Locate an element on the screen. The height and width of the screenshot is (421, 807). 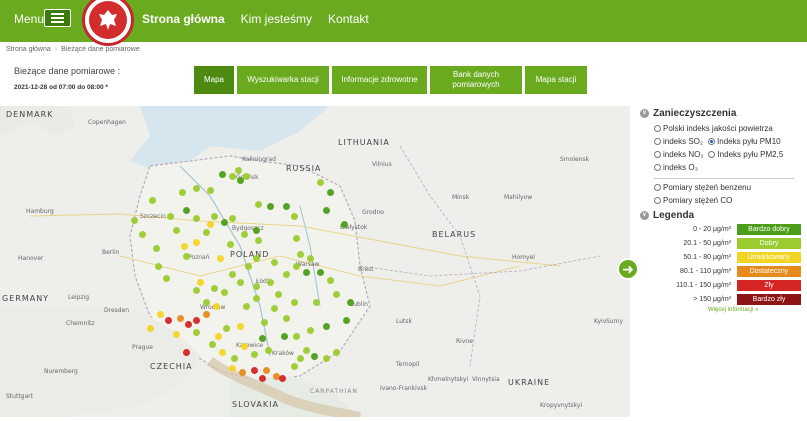
tab-data-bank: Bank danych pomiarowych is located at coordinates (476, 80).